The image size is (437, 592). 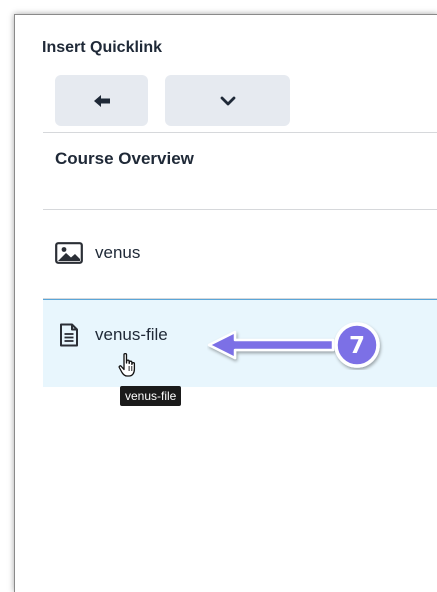 I want to click on chevron-down-icon, so click(x=227, y=100).